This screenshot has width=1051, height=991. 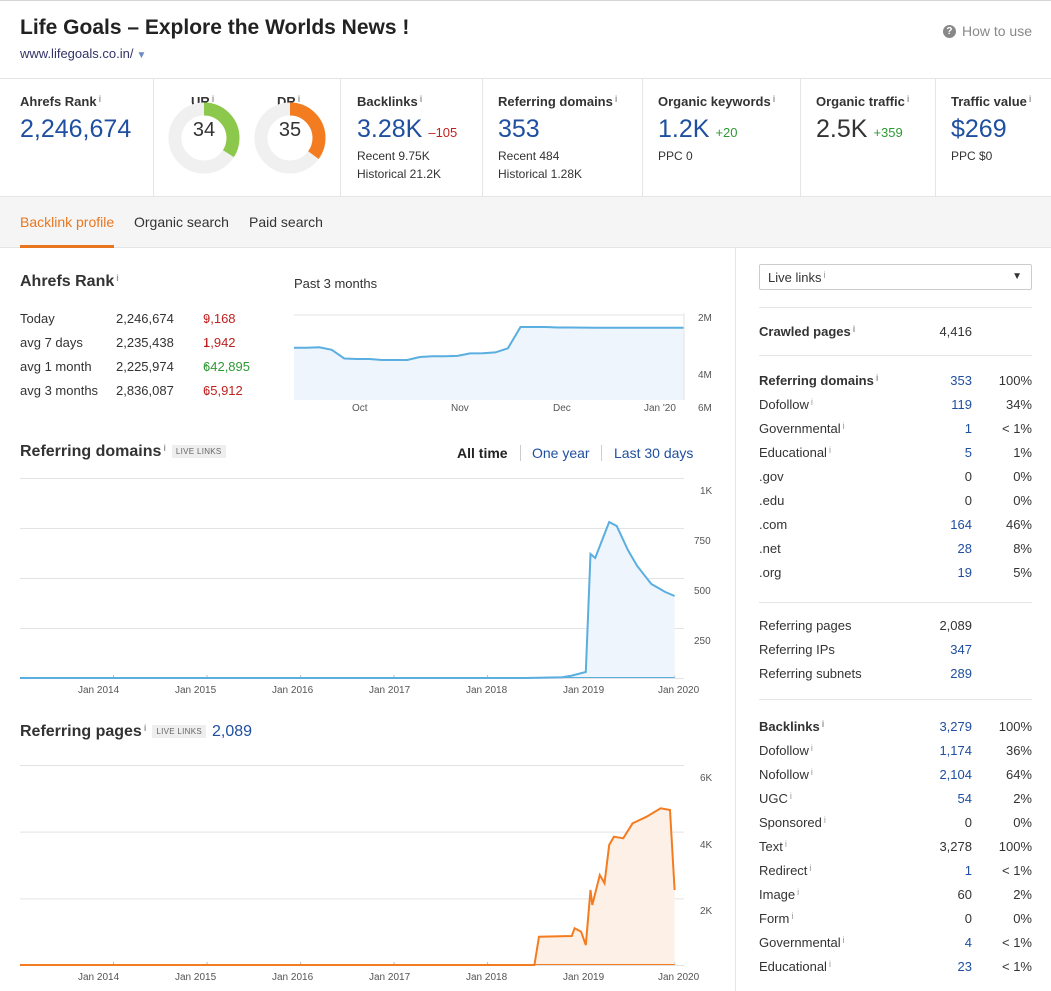 I want to click on help-icon: ?, so click(x=949, y=31).